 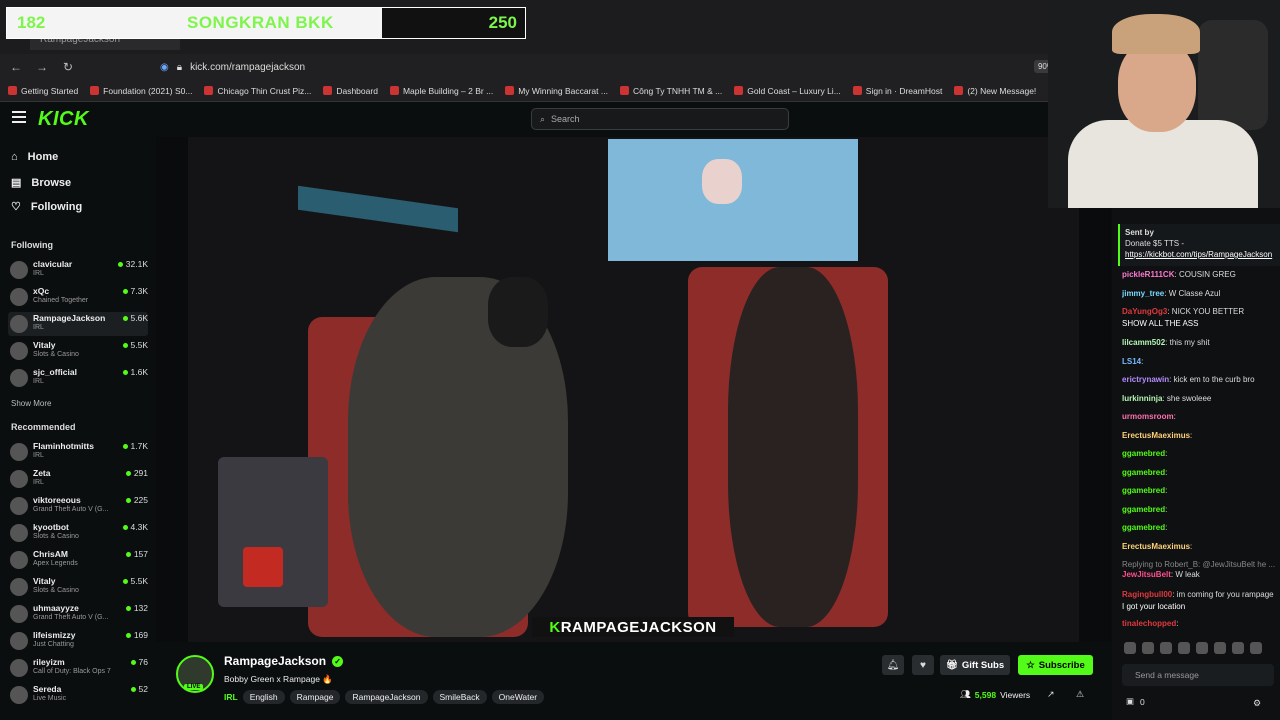 I want to click on chat-username: LS14, so click(x=1131, y=361).